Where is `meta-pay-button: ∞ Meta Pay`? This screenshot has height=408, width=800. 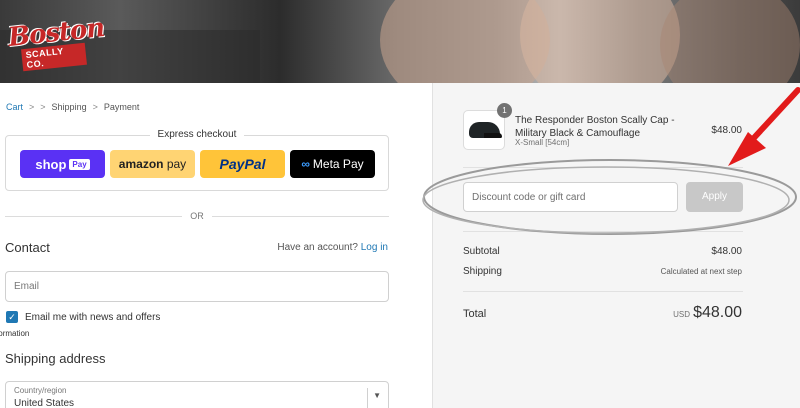 meta-pay-button: ∞ Meta Pay is located at coordinates (332, 164).